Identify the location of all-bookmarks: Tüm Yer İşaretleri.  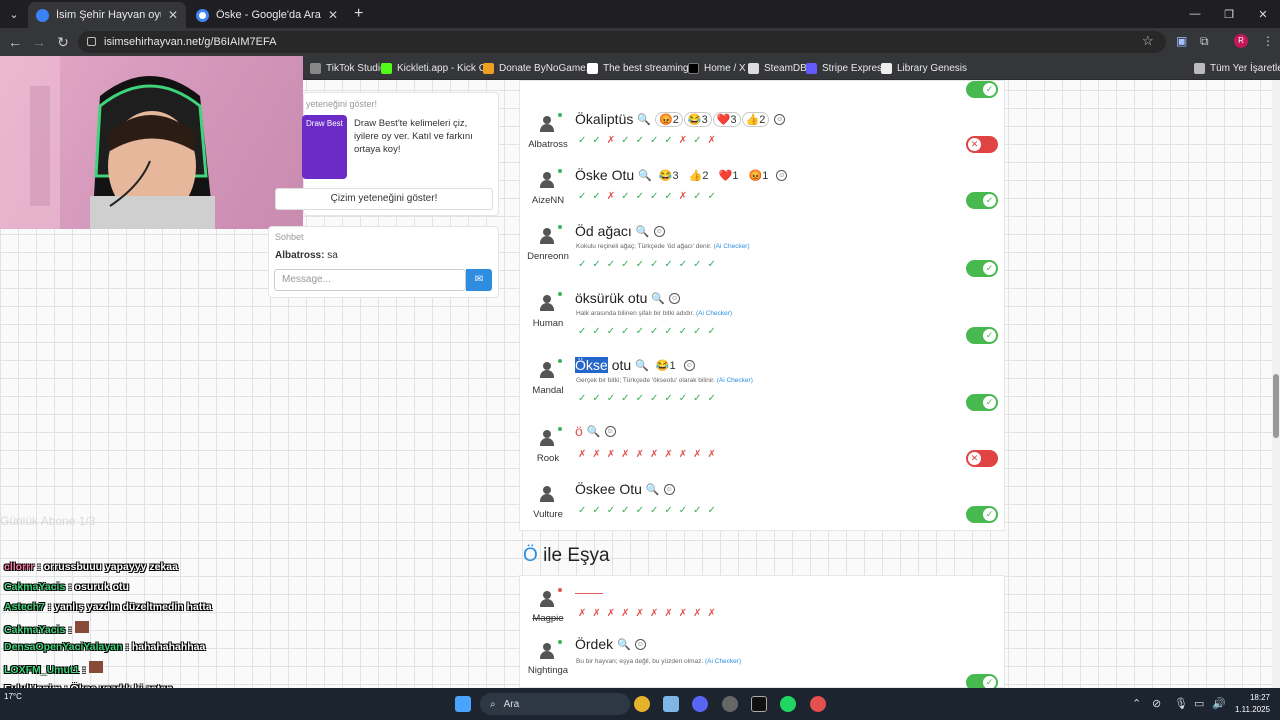
(1237, 68).